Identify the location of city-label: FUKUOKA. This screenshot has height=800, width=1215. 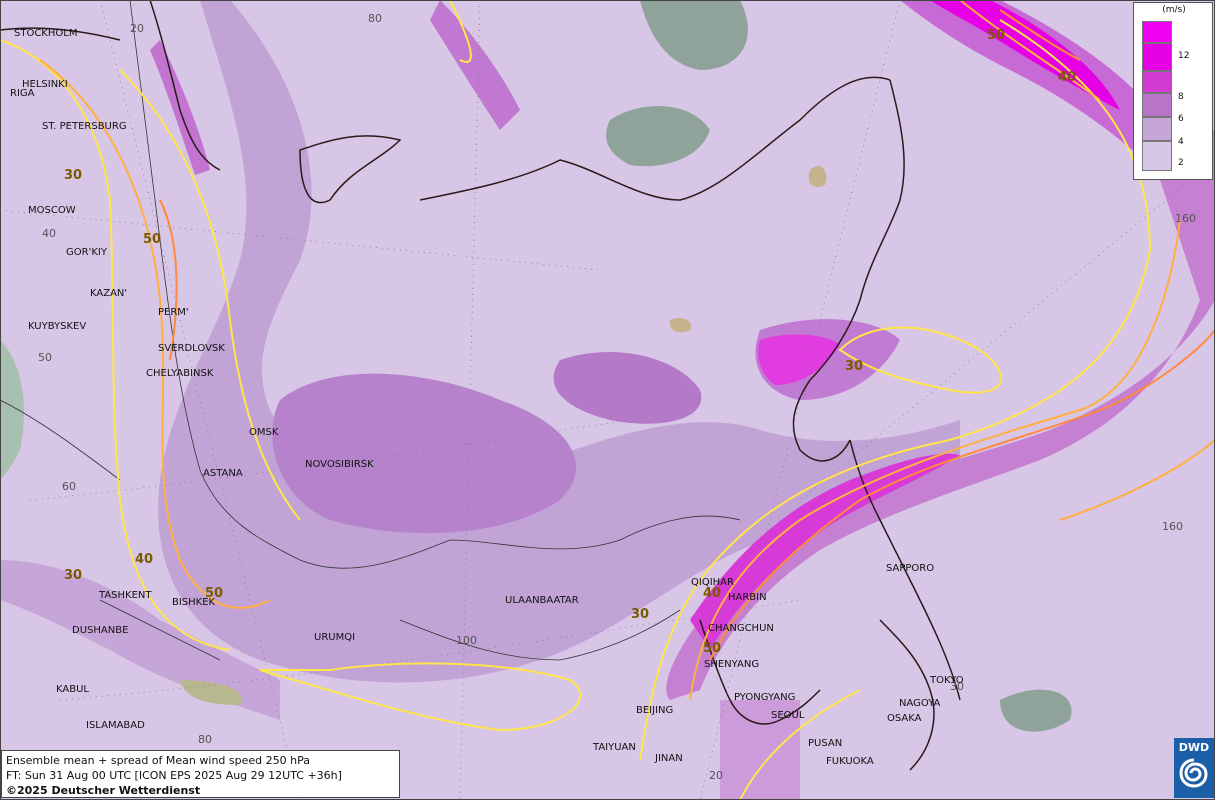
(850, 761).